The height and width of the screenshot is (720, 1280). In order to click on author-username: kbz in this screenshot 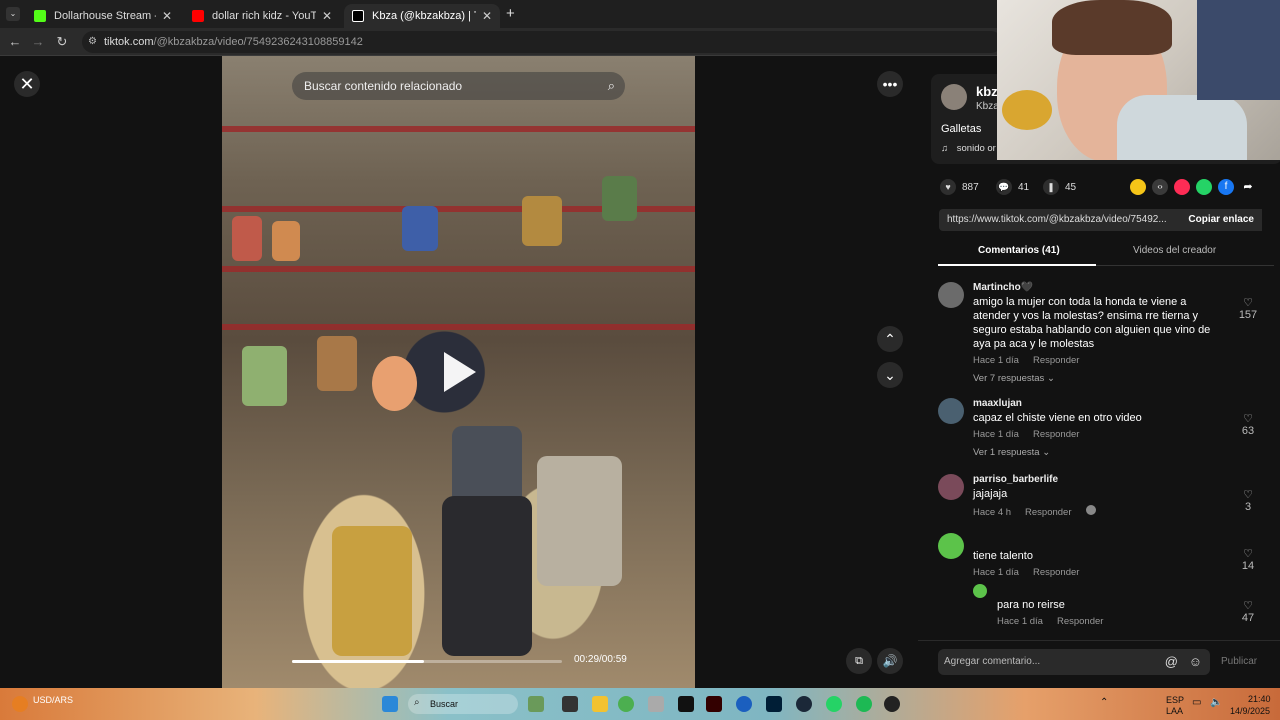, I will do `click(987, 91)`.